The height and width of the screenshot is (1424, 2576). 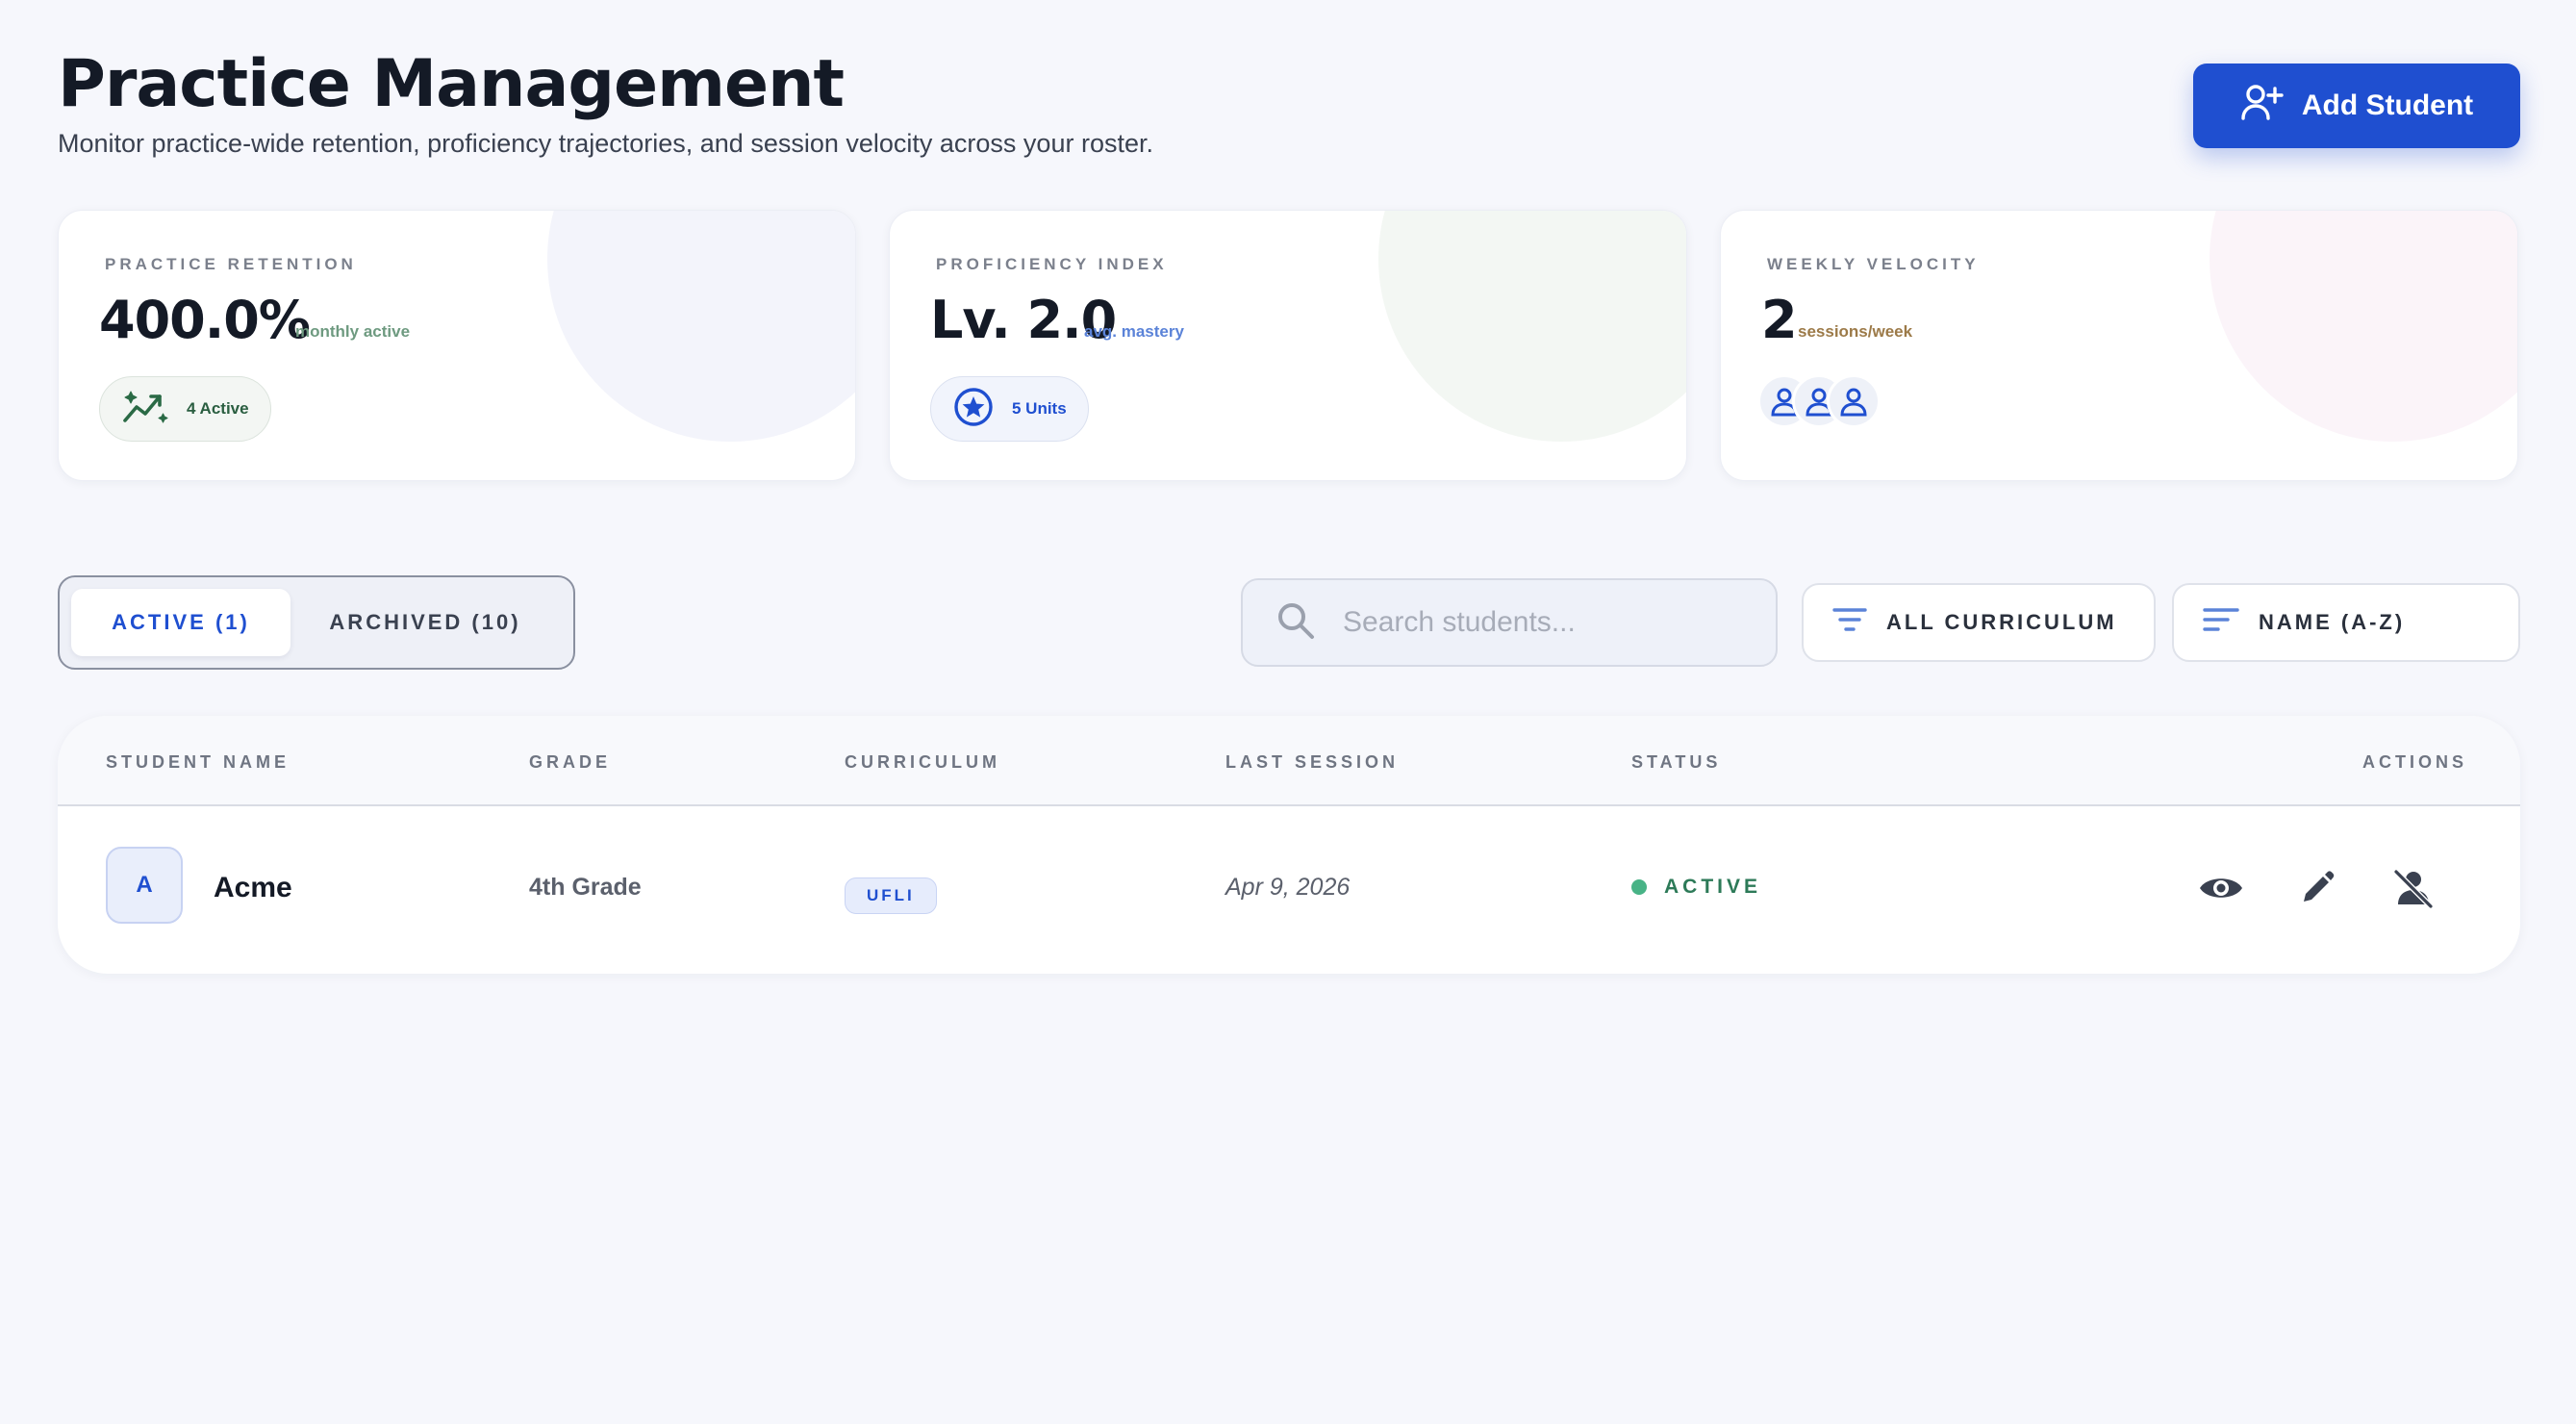 What do you see at coordinates (145, 410) in the screenshot?
I see `trending-up-icon` at bounding box center [145, 410].